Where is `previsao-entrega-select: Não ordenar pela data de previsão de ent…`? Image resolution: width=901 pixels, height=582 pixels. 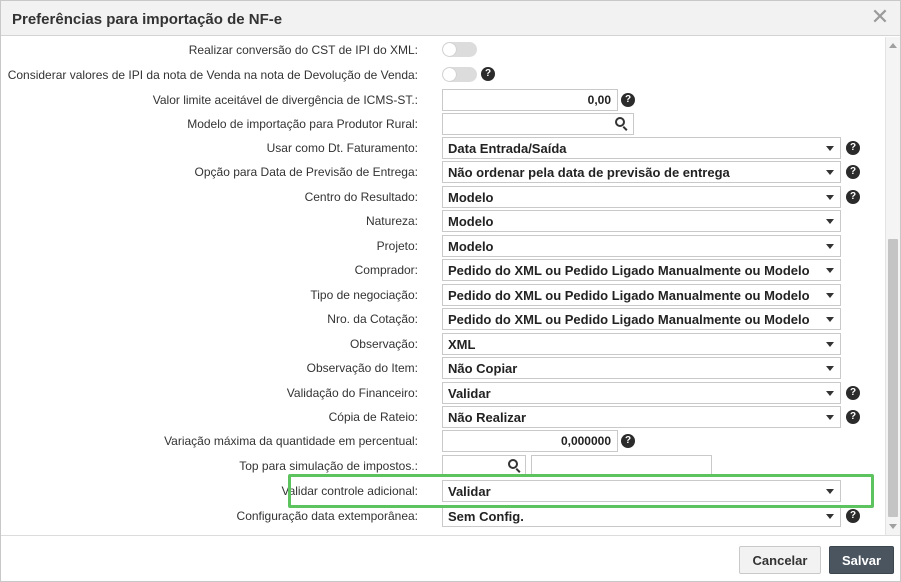
previsao-entrega-select: Não ordenar pela data de previsão de ent… is located at coordinates (641, 172).